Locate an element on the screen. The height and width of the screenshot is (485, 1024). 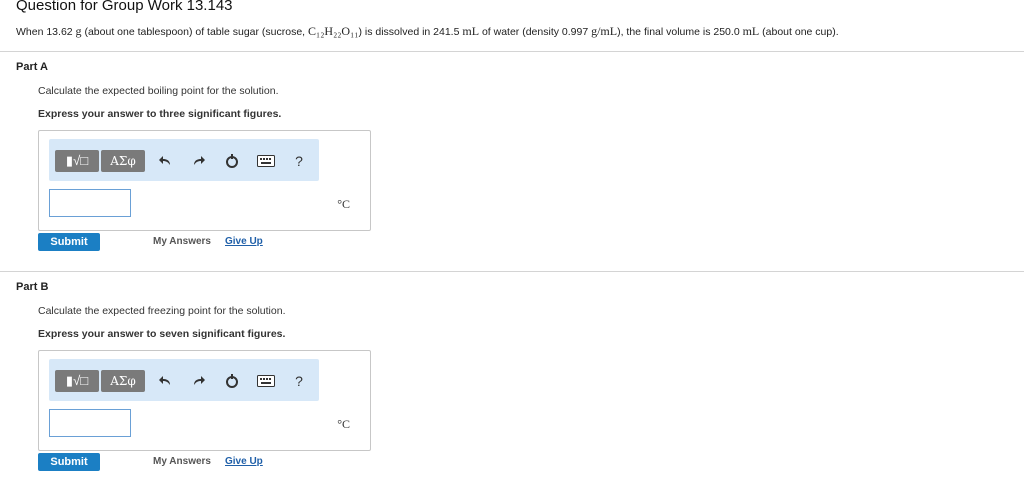
intro-text-1: When 13.62 is located at coordinates (46, 32).